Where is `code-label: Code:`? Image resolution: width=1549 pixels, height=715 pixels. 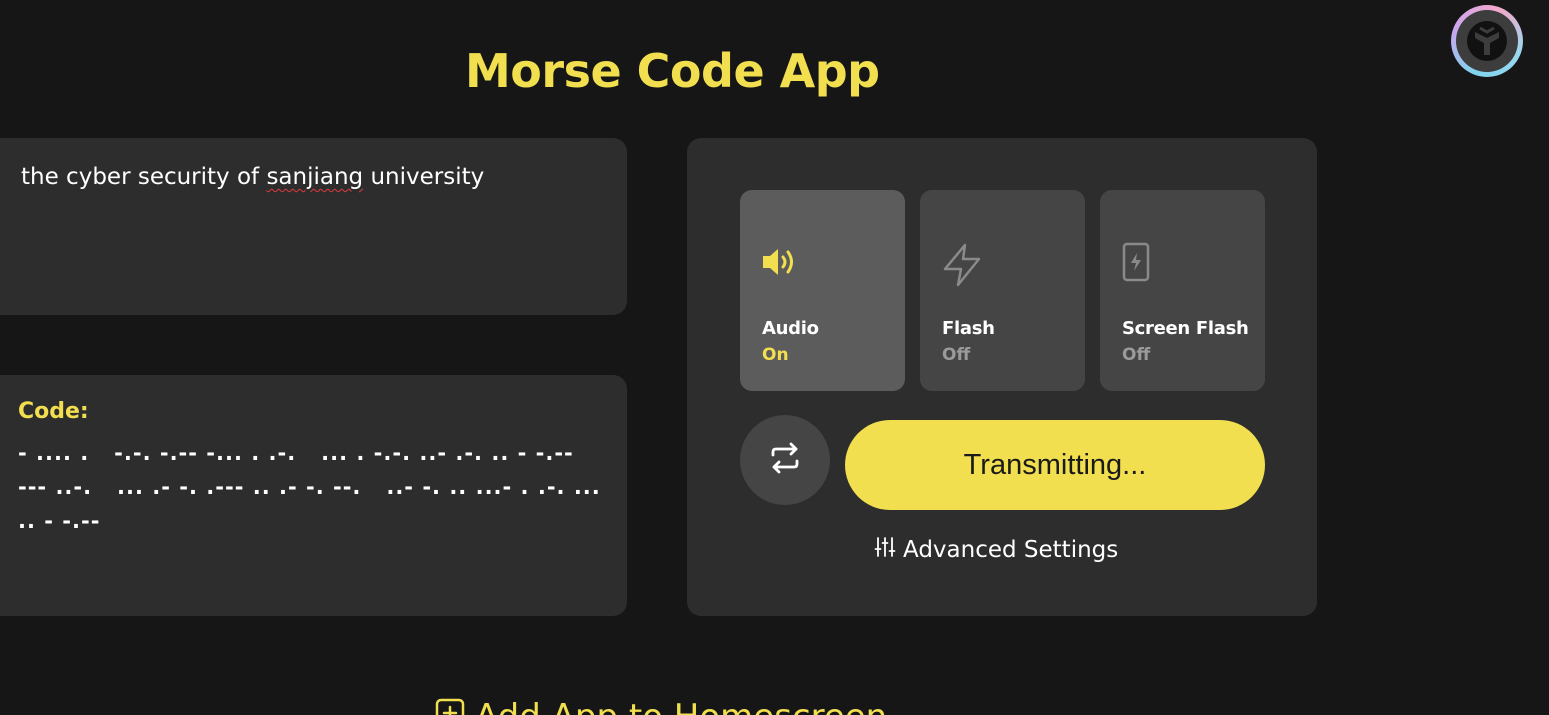
code-label: Code: is located at coordinates (53, 411).